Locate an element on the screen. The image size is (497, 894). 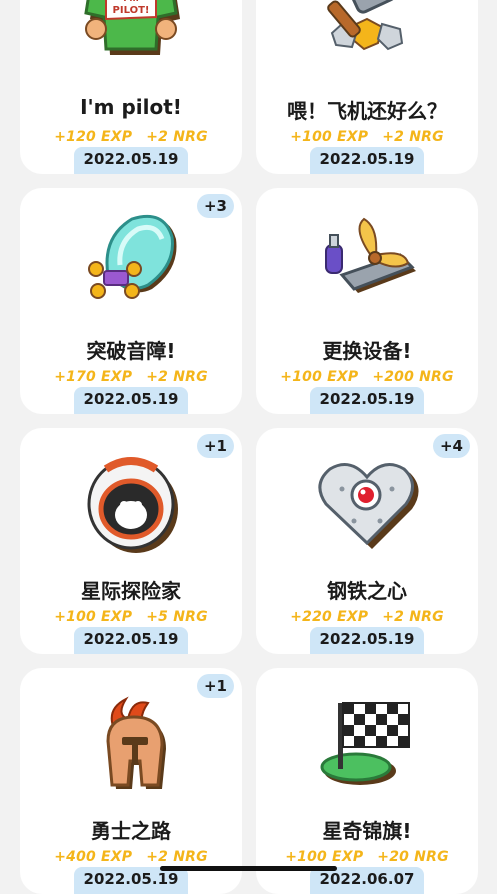
achievement-date: 2022.06.07 is located at coordinates (367, 880).